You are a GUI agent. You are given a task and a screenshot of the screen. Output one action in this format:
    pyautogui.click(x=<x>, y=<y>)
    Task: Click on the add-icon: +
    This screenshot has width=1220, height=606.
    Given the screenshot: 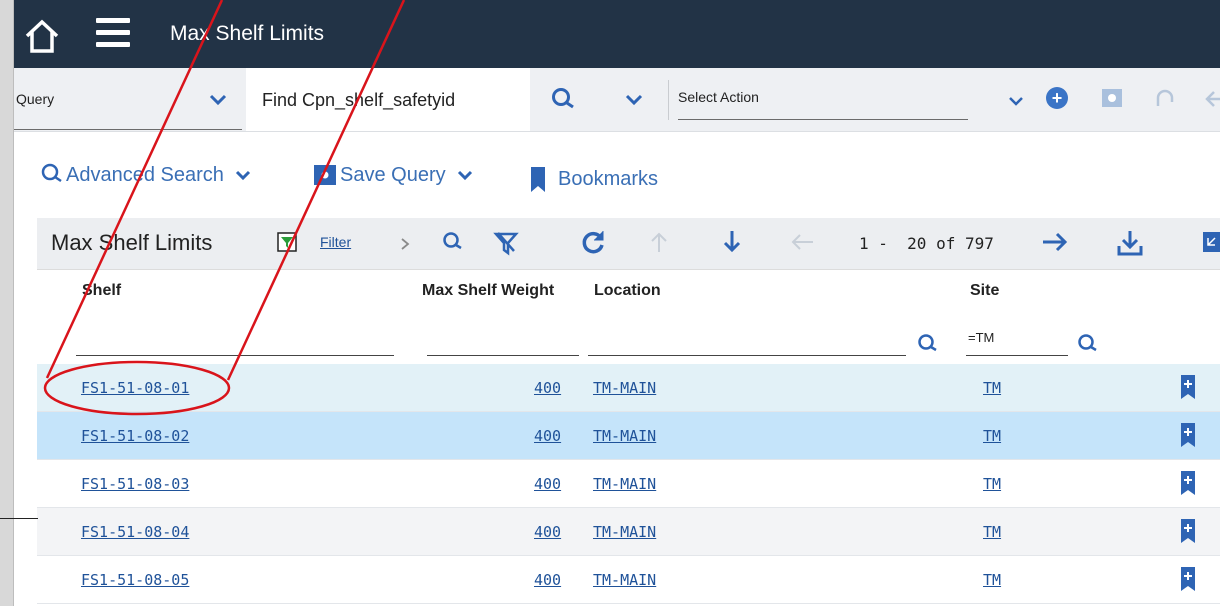 What is the action you would take?
    pyautogui.click(x=1057, y=98)
    